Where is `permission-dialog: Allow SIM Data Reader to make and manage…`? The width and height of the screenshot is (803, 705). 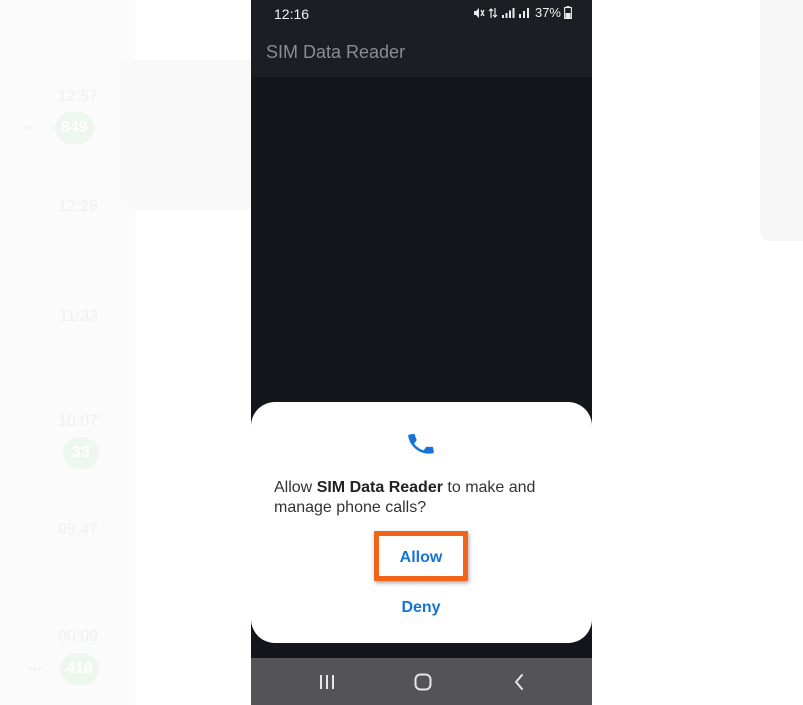 permission-dialog: Allow SIM Data Reader to make and manage… is located at coordinates (421, 522).